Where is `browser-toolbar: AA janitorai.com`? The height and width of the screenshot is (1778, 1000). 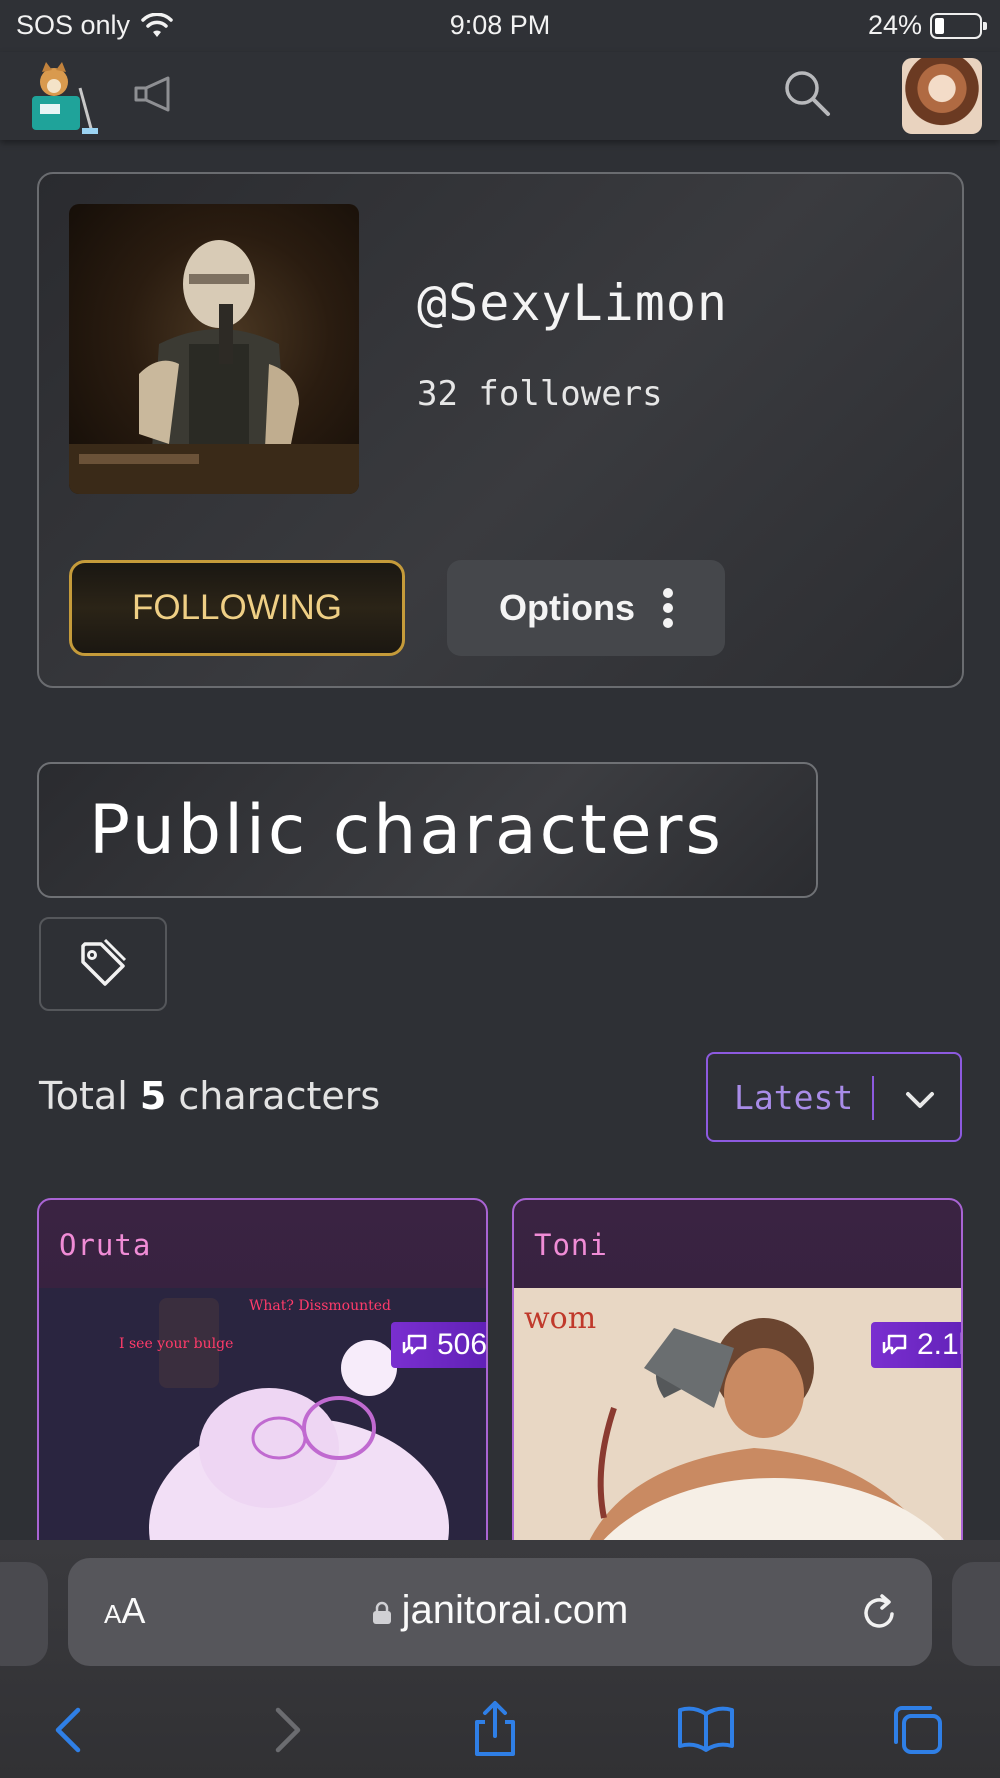 browser-toolbar: AA janitorai.com is located at coordinates (500, 1659).